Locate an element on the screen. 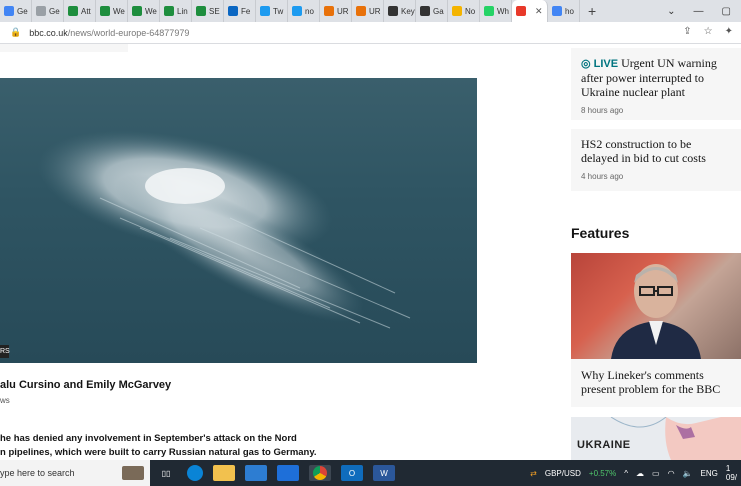 Image resolution: width=741 pixels, height=486 pixels. live-icon: ◎ is located at coordinates (586, 64).